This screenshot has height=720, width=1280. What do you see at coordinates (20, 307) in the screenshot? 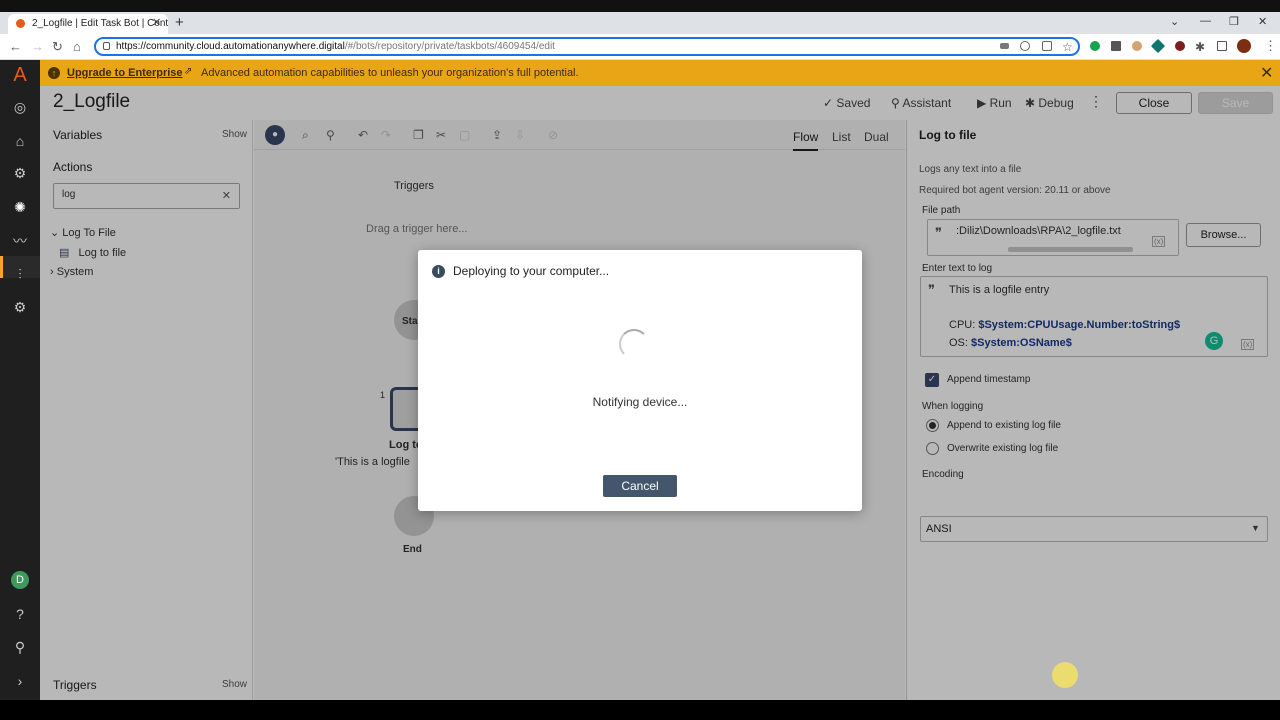
I see `settings-gear-icon: ⚙` at bounding box center [20, 307].